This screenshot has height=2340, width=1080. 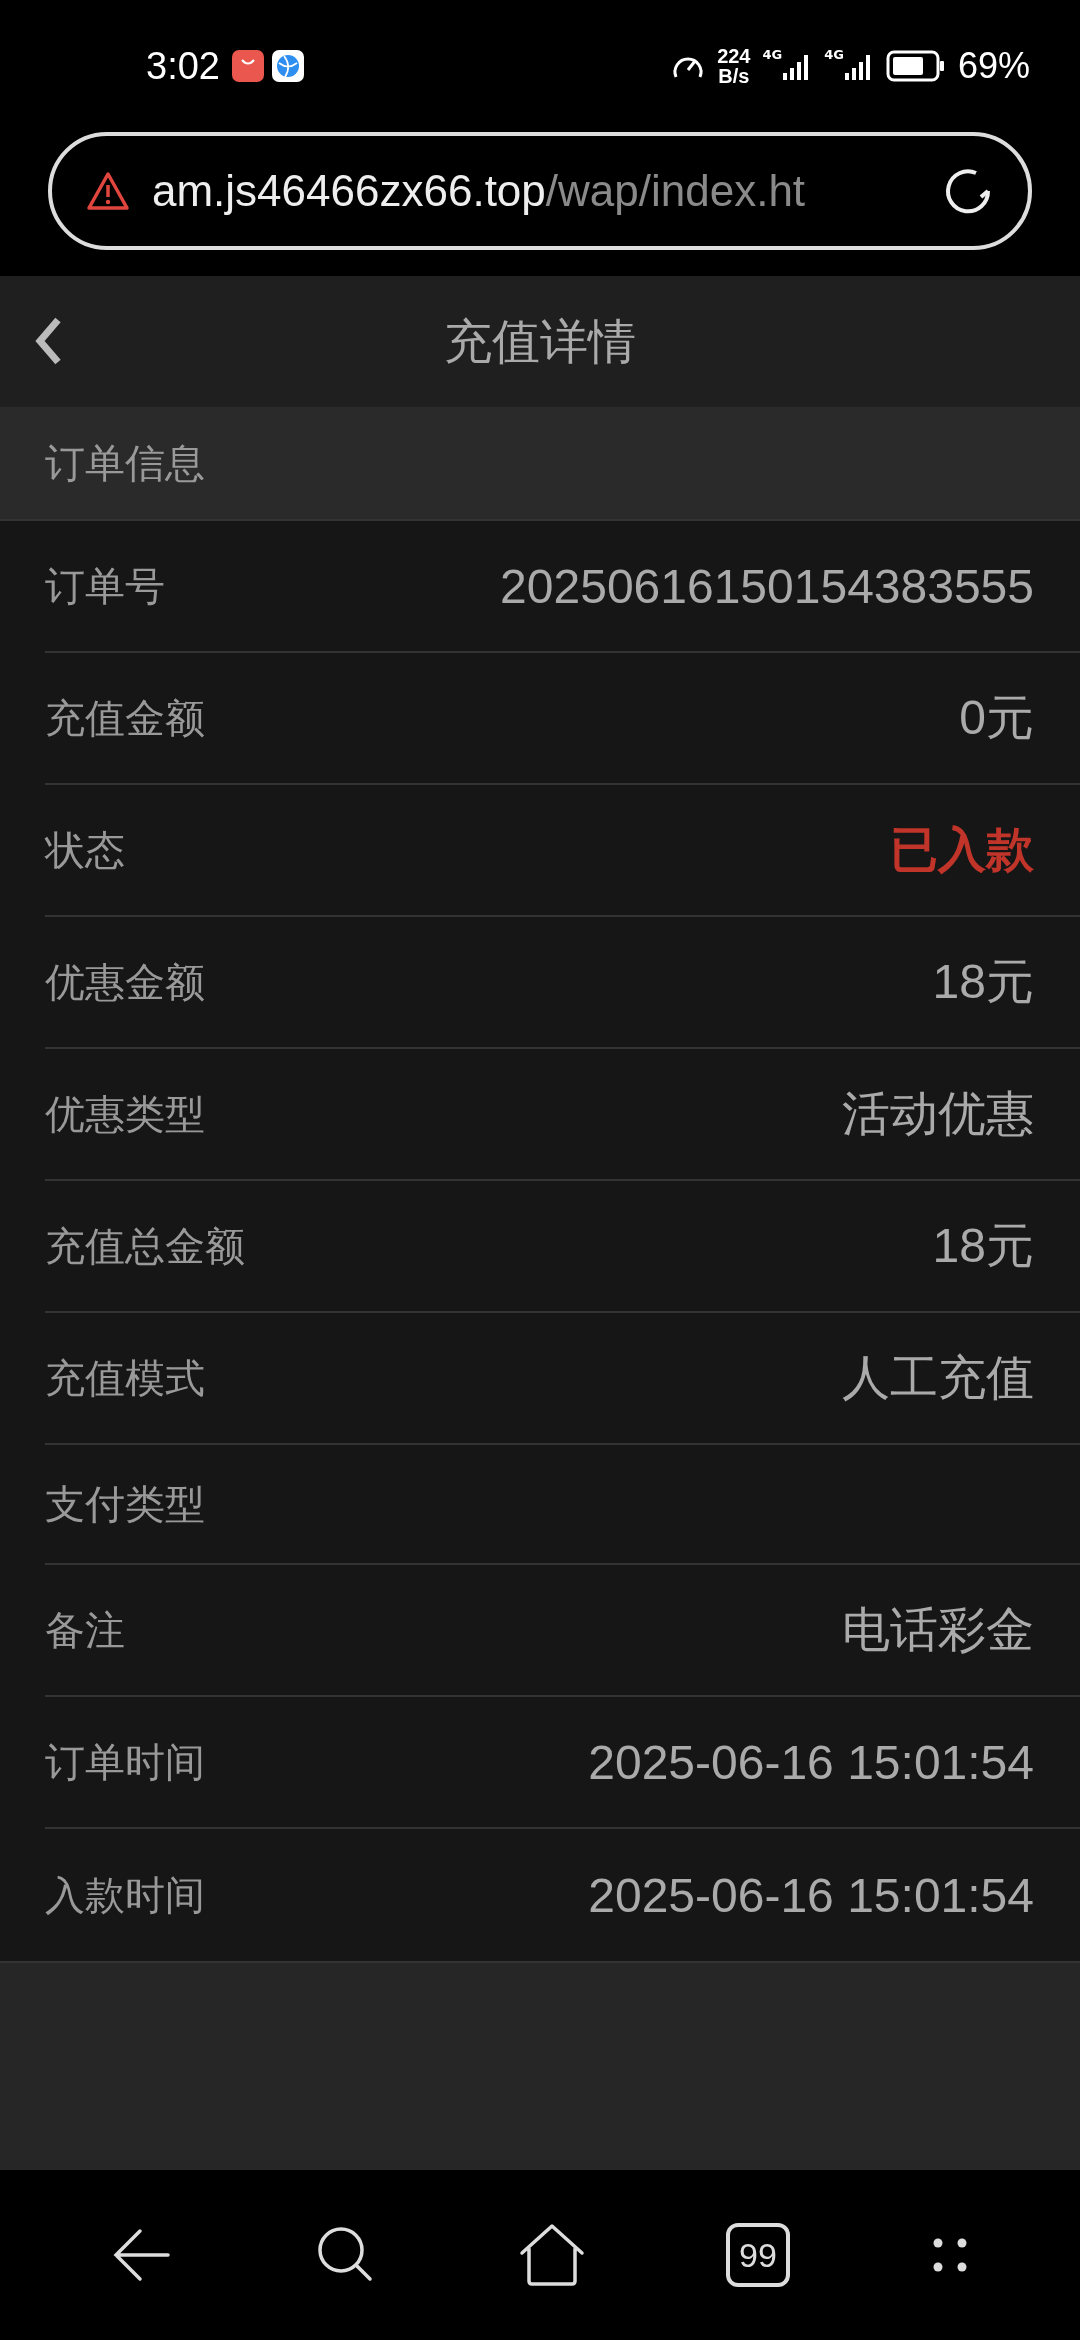 What do you see at coordinates (996, 718) in the screenshot?
I see `field-value: 0元` at bounding box center [996, 718].